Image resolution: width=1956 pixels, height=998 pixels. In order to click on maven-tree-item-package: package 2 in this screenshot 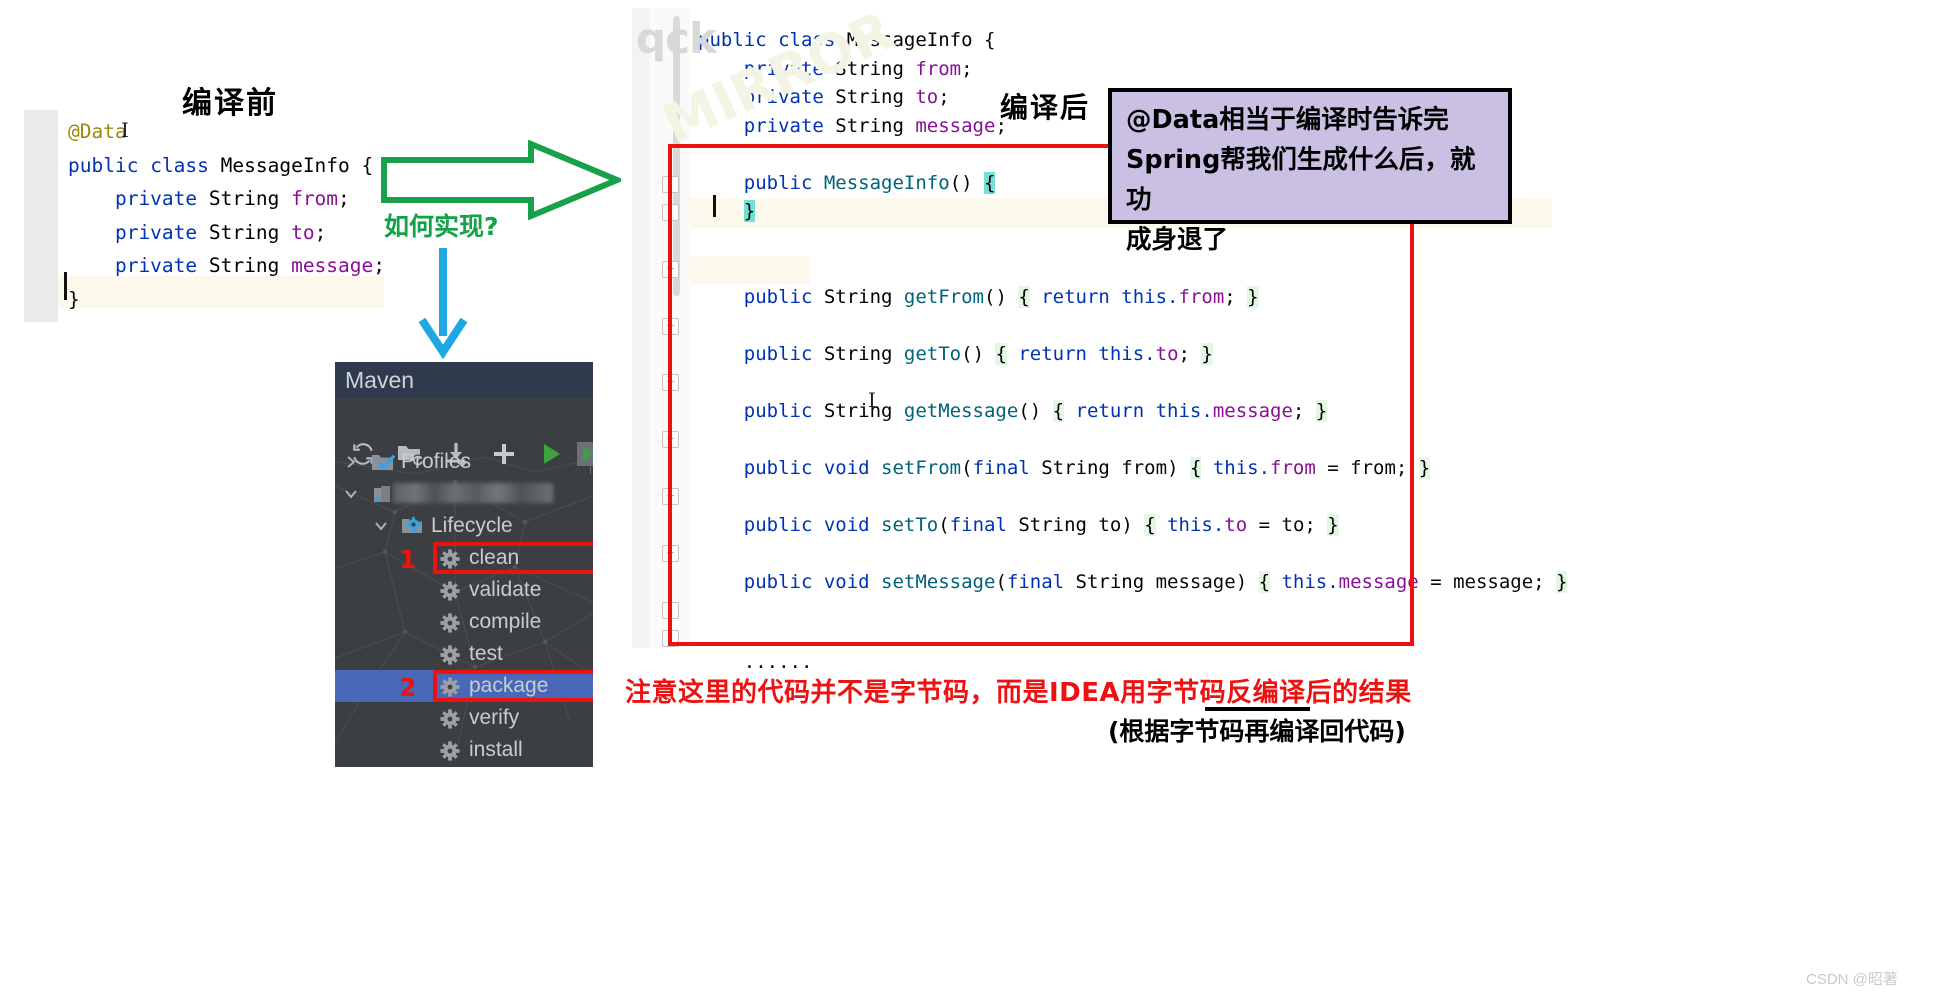, I will do `click(464, 686)`.